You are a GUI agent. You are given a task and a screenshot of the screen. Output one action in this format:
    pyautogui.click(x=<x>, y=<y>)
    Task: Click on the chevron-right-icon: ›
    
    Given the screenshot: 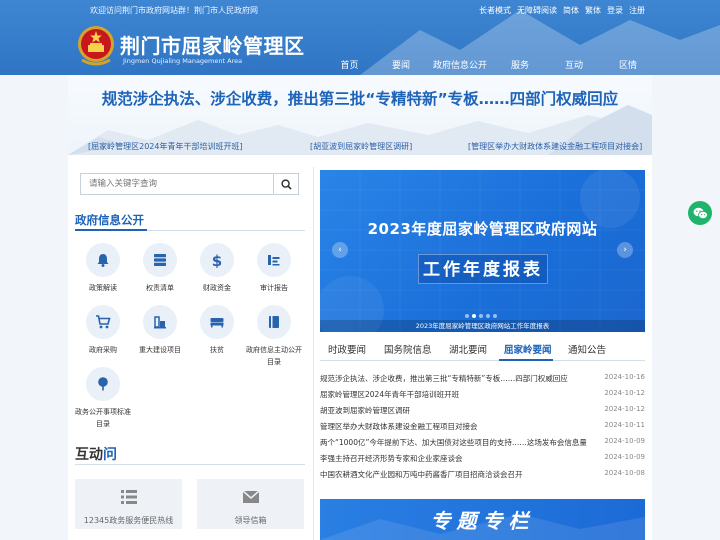 What is the action you would take?
    pyautogui.click(x=625, y=250)
    